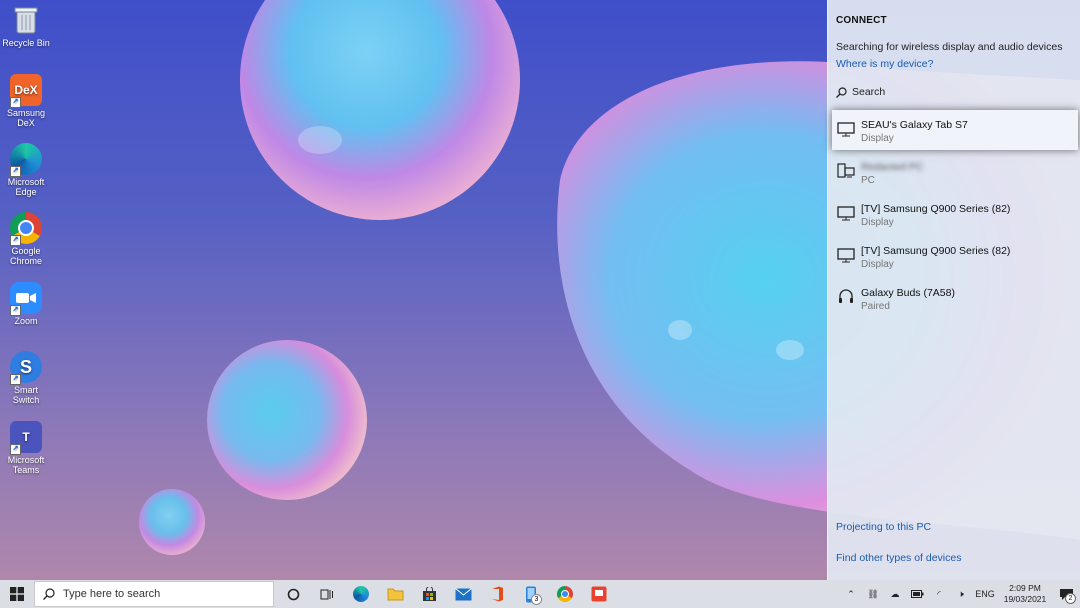 The height and width of the screenshot is (608, 1080). I want to click on onedrive-button: ☁, so click(895, 594).